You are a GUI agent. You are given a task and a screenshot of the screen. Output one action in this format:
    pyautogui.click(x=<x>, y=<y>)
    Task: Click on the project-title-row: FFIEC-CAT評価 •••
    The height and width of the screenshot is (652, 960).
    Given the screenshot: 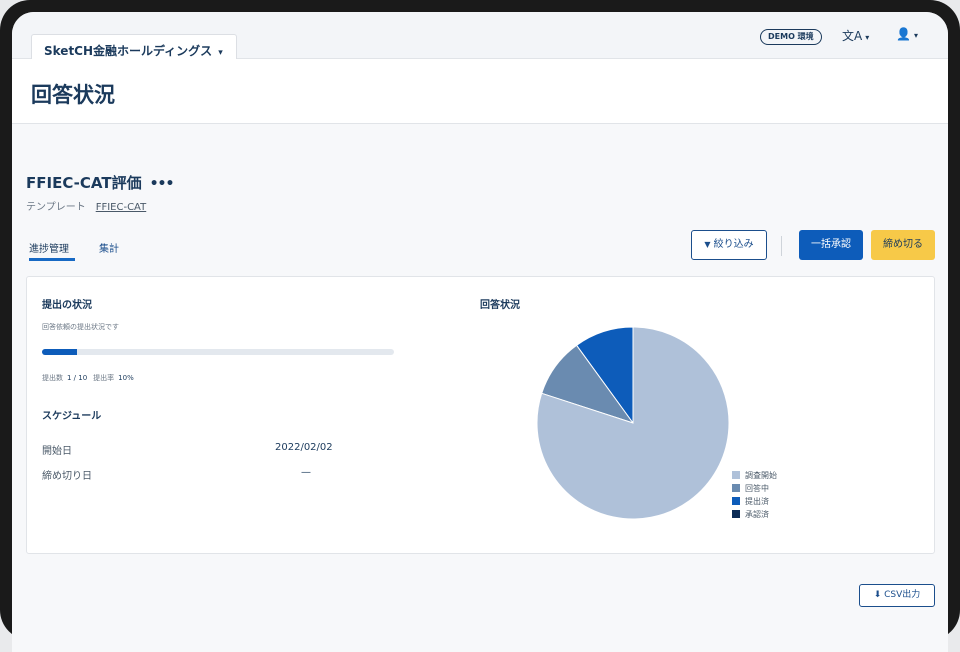 What is the action you would take?
    pyautogui.click(x=100, y=182)
    